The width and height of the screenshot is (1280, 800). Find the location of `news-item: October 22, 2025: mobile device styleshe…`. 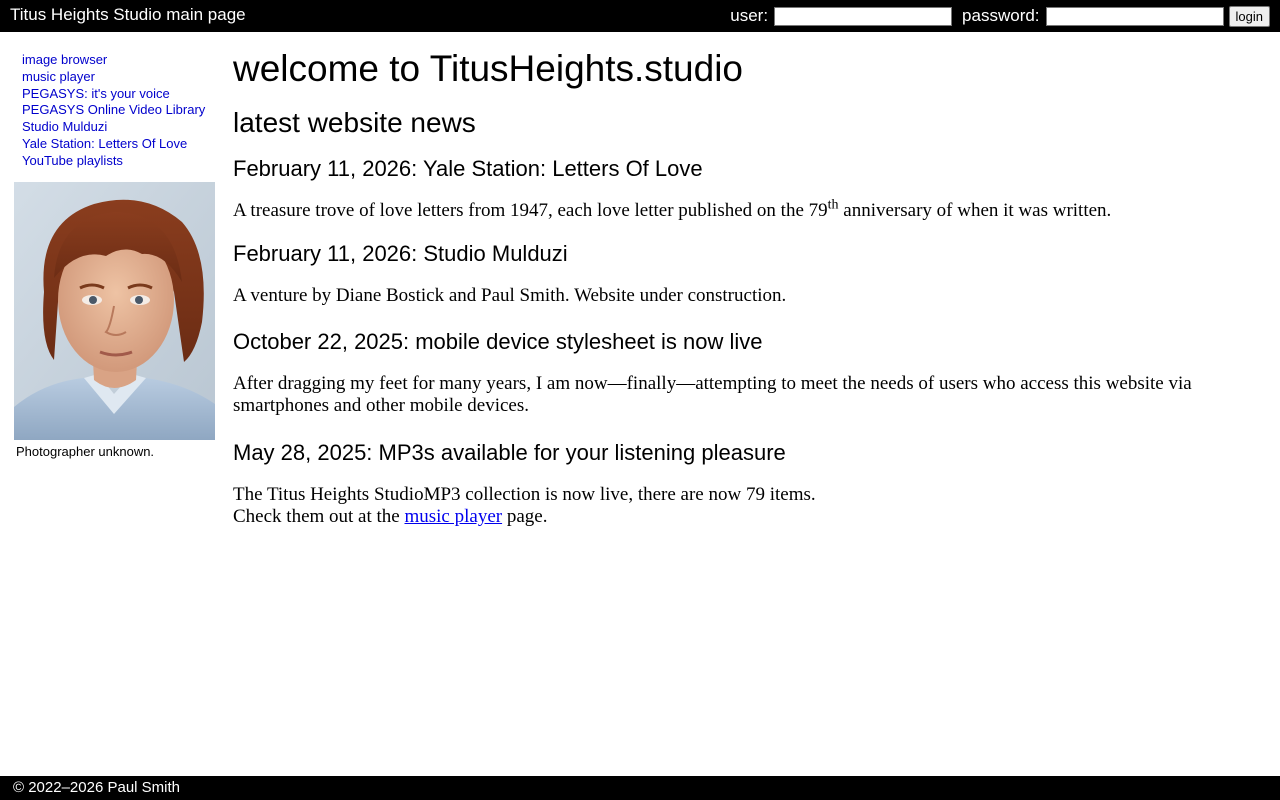

news-item: October 22, 2025: mobile device styleshe… is located at coordinates (738, 373).